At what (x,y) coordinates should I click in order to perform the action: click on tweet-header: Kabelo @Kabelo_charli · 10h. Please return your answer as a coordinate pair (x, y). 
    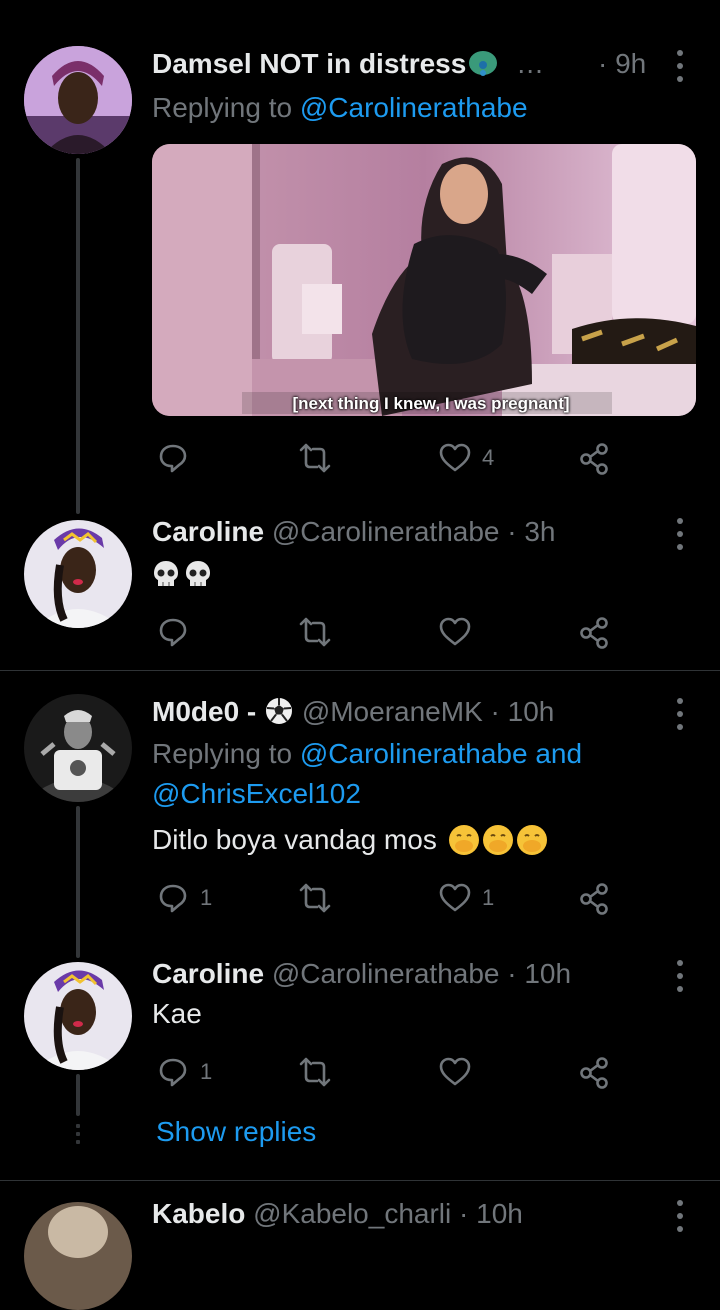
    Looking at the image, I should click on (337, 1214).